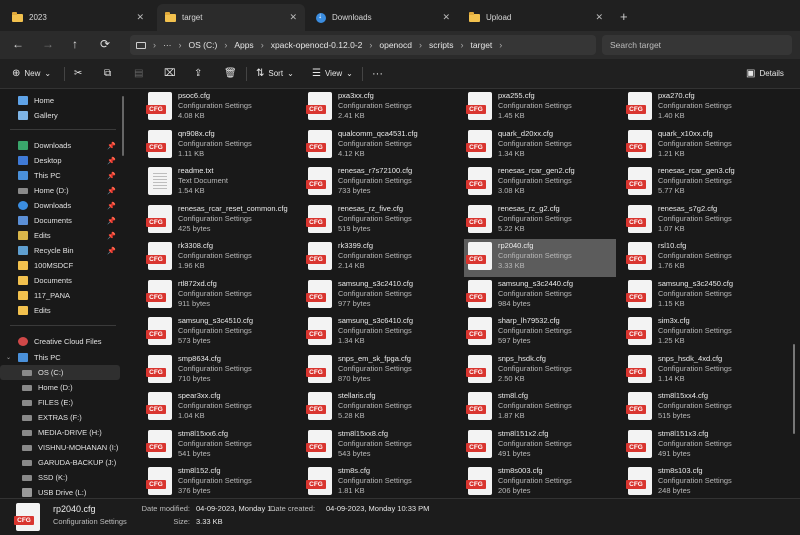 Image resolution: width=800 pixels, height=535 pixels. Describe the element at coordinates (697, 45) in the screenshot. I see `search-input: Search target` at that location.